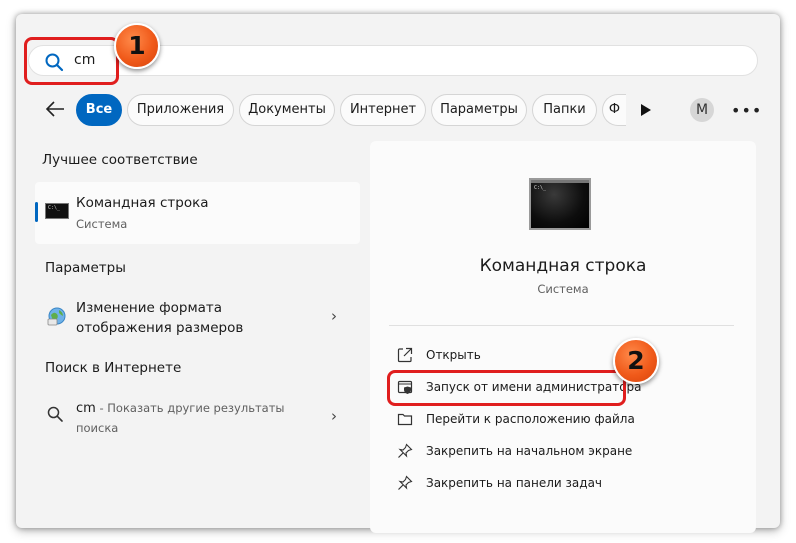 This screenshot has width=796, height=543. Describe the element at coordinates (405, 355) in the screenshot. I see `open-icon` at that location.